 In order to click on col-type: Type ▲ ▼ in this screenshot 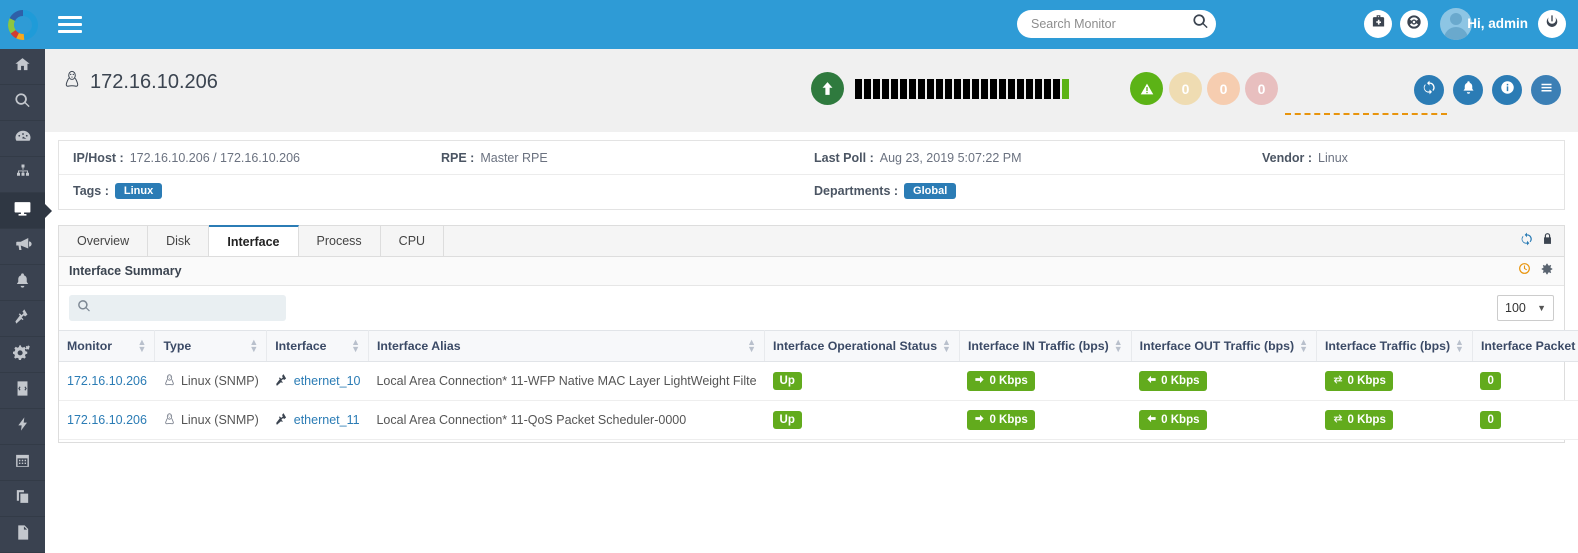, I will do `click(211, 346)`.